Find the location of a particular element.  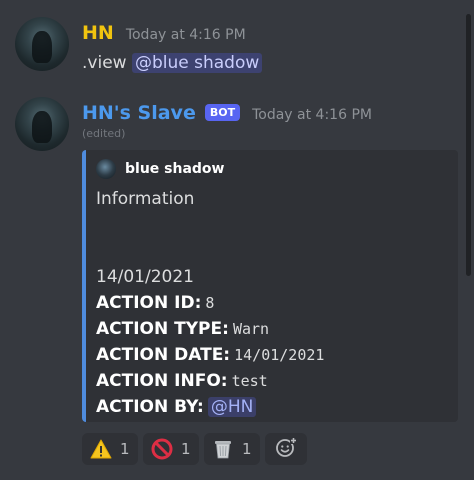

field-value: test is located at coordinates (249, 381).